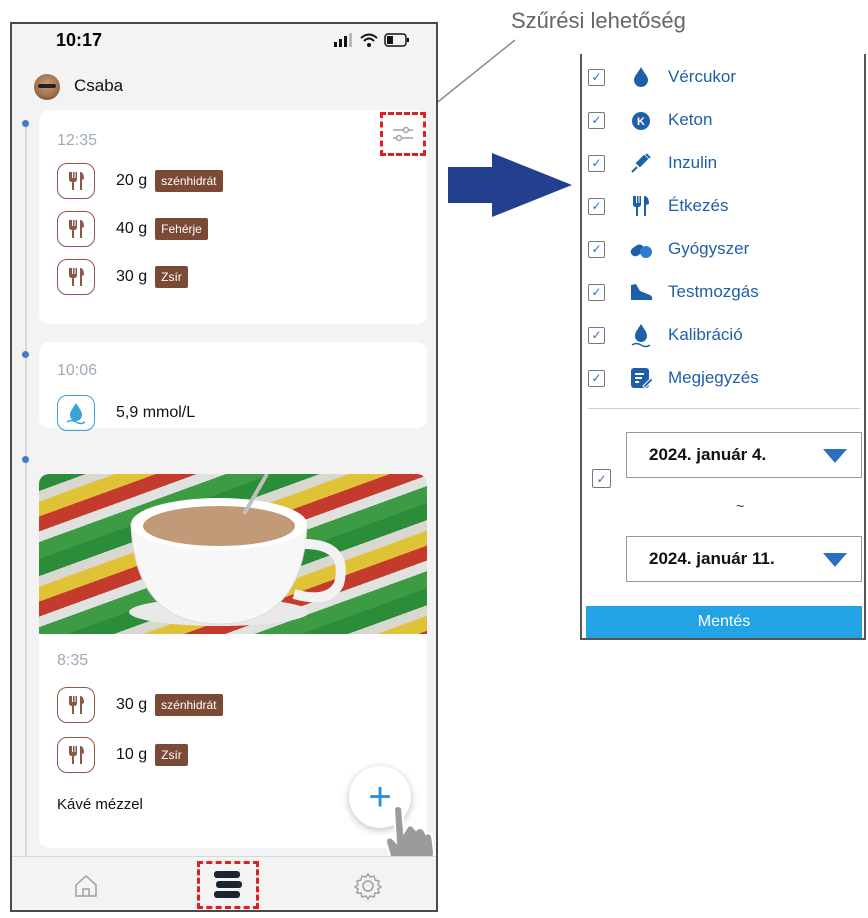 The height and width of the screenshot is (918, 868). Describe the element at coordinates (705, 334) in the screenshot. I see `filter-label: Kalibráció` at that location.